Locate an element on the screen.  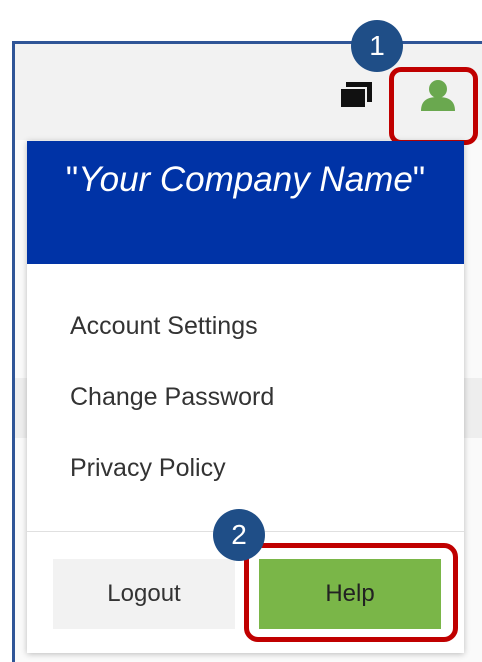
step-badge-2: 2 is located at coordinates (239, 535).